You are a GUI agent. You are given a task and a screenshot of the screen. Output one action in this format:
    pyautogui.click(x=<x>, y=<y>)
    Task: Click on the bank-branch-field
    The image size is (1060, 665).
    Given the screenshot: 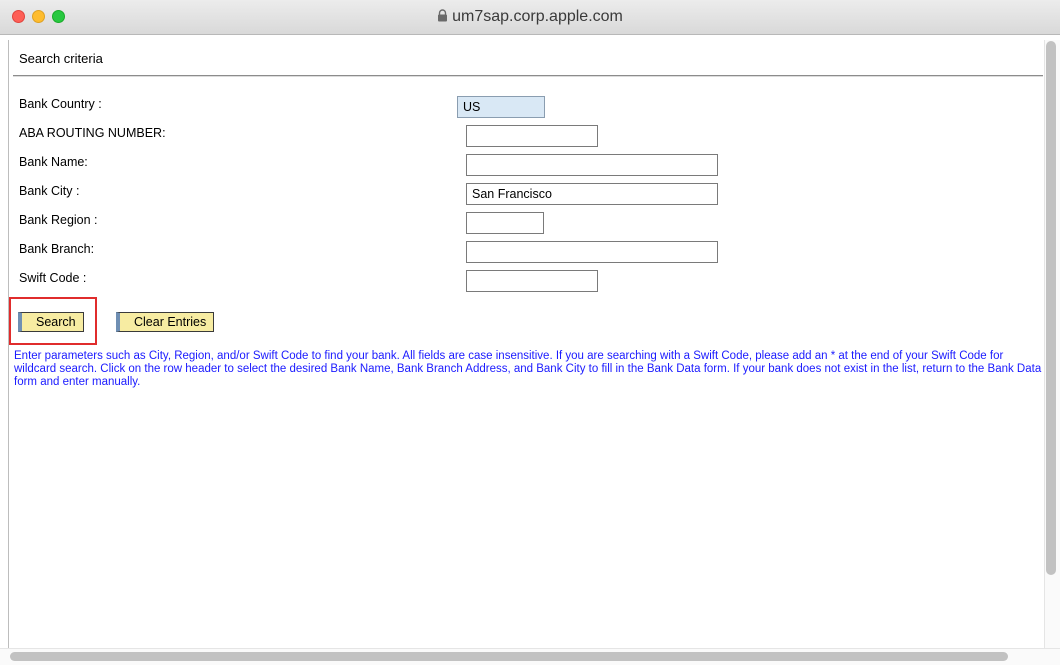 What is the action you would take?
    pyautogui.click(x=592, y=252)
    